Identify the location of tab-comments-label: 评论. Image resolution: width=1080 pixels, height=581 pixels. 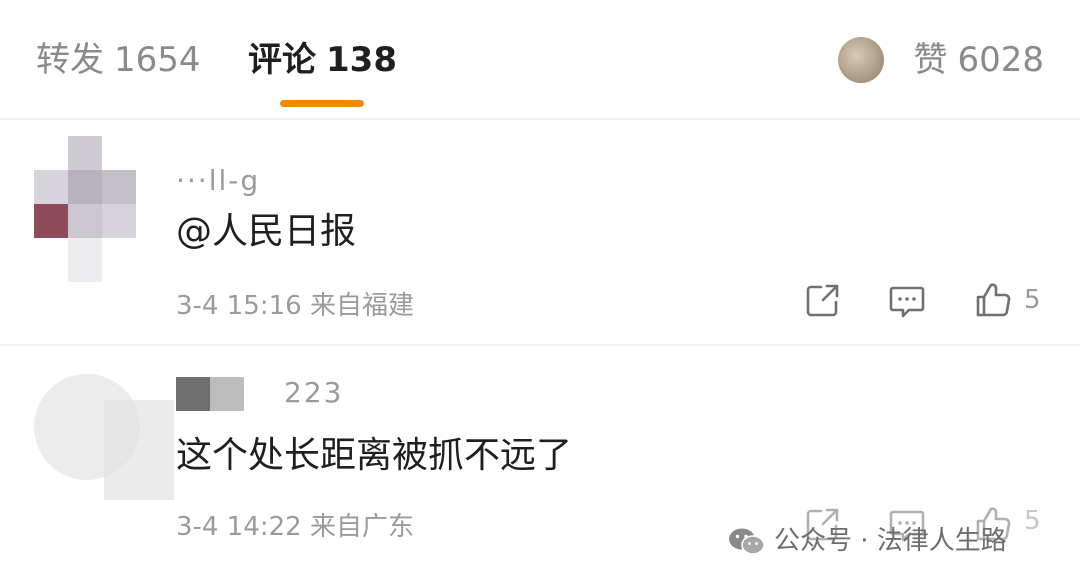
(282, 60).